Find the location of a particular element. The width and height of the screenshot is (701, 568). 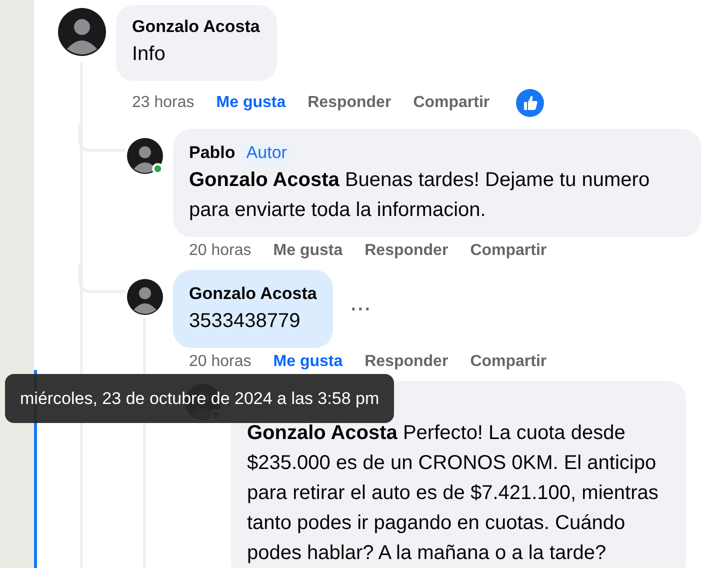

comment-text: Gonzalo Acosta Buenas tardes! Dejame tu numero para enviarte toda la informacion. is located at coordinates (420, 195).